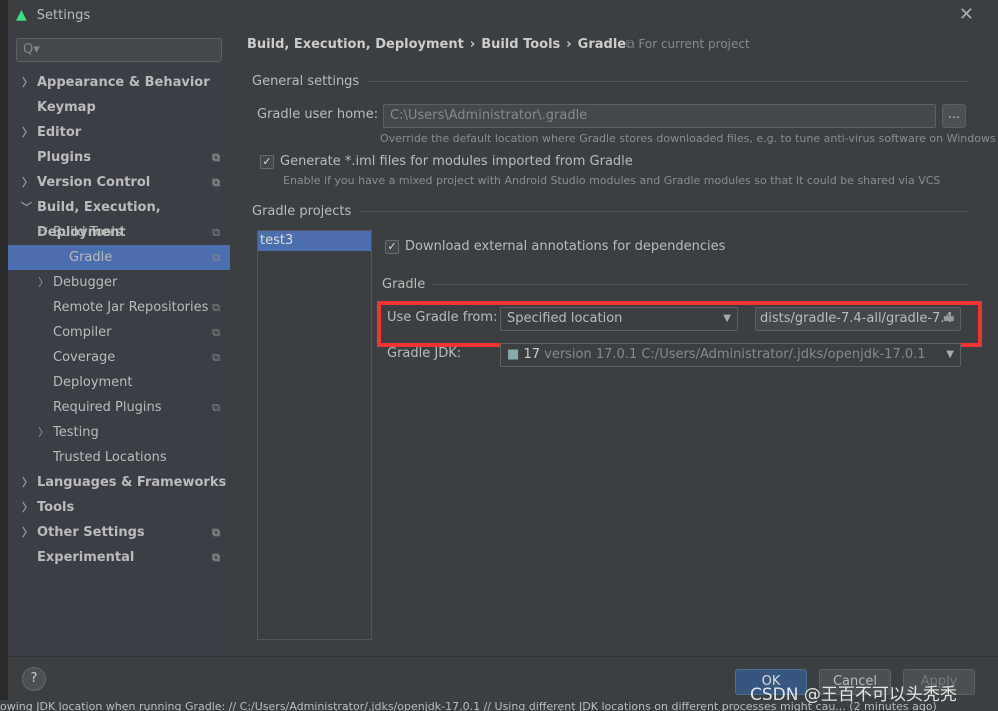  Describe the element at coordinates (679, 324) in the screenshot. I see `highlight-annotation` at that location.